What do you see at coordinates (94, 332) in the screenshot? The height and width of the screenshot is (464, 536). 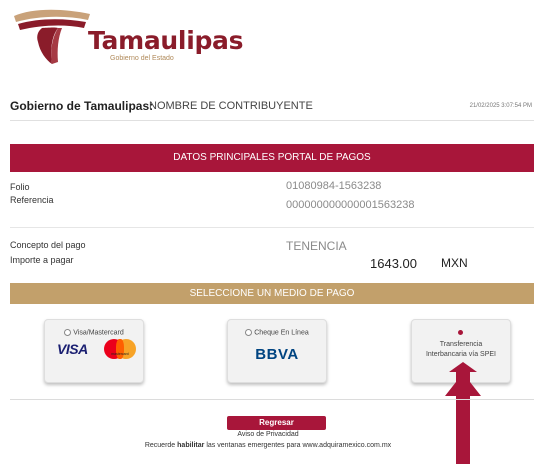 I see `payment-option-label: Visa/Mastercard` at bounding box center [94, 332].